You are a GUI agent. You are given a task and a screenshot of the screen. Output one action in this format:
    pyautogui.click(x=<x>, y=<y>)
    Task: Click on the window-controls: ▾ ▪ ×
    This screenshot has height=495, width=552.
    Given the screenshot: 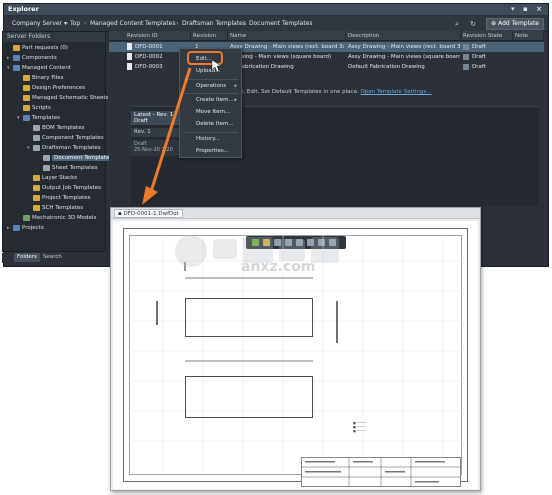 What is the action you would take?
    pyautogui.click(x=528, y=9)
    